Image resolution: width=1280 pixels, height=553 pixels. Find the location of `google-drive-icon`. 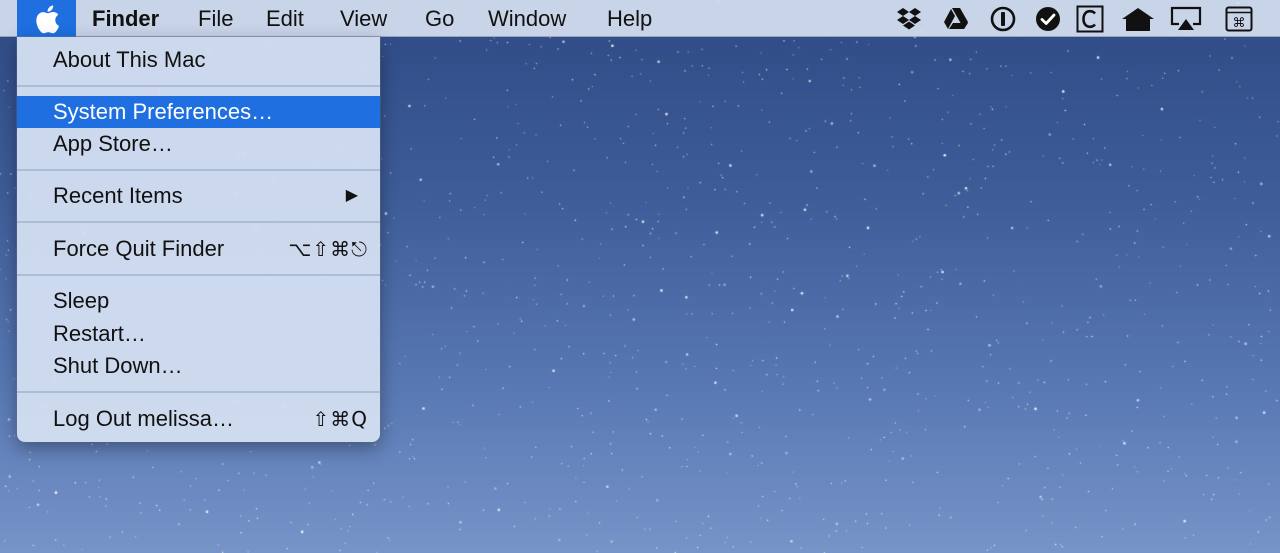

google-drive-icon is located at coordinates (956, 19).